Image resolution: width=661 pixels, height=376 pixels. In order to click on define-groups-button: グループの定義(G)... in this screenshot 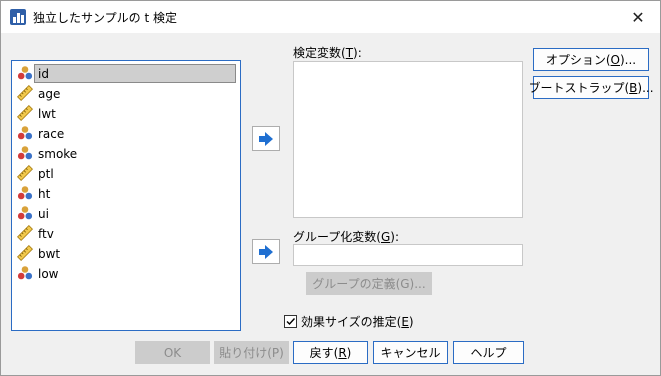, I will do `click(369, 283)`.